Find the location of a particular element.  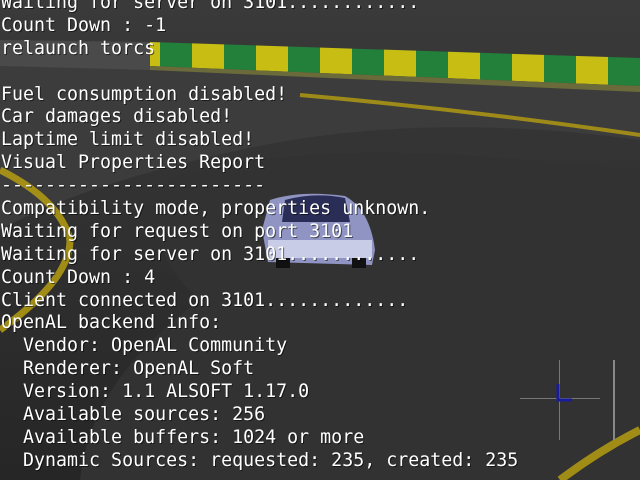

console-line: Waiting for request on port 3101 is located at coordinates (177, 231).